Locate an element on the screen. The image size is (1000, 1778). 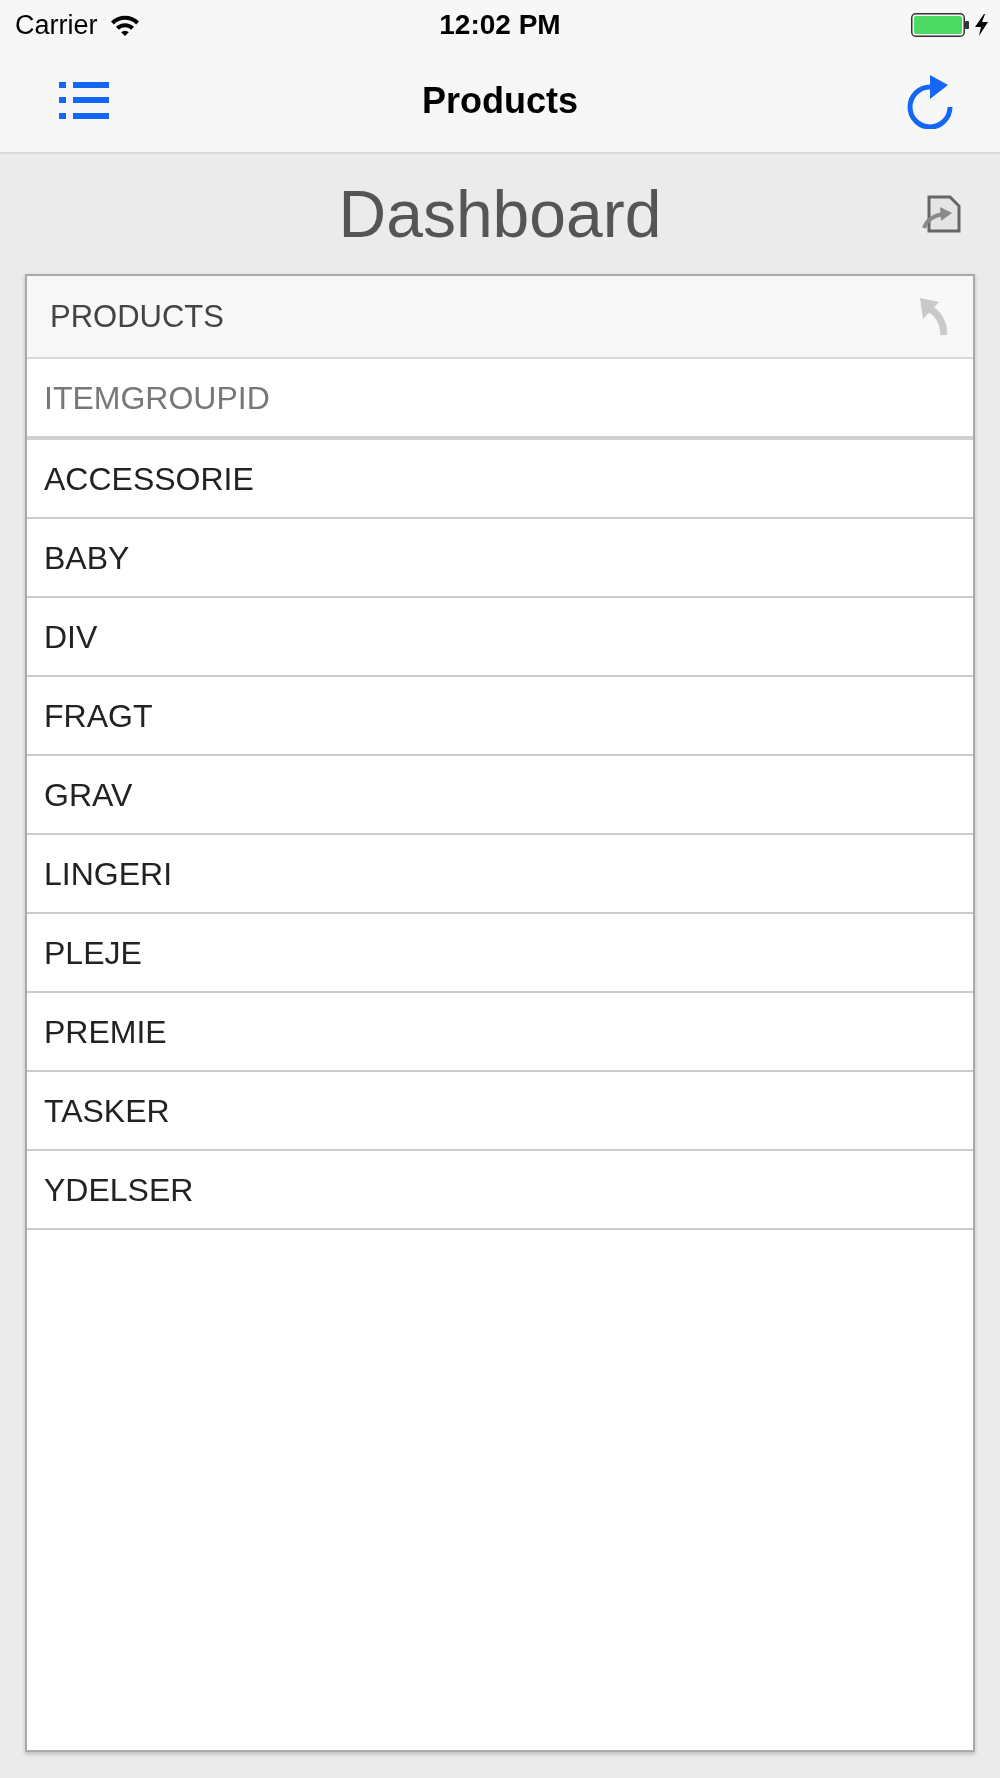
wifi-icon is located at coordinates (124, 25).